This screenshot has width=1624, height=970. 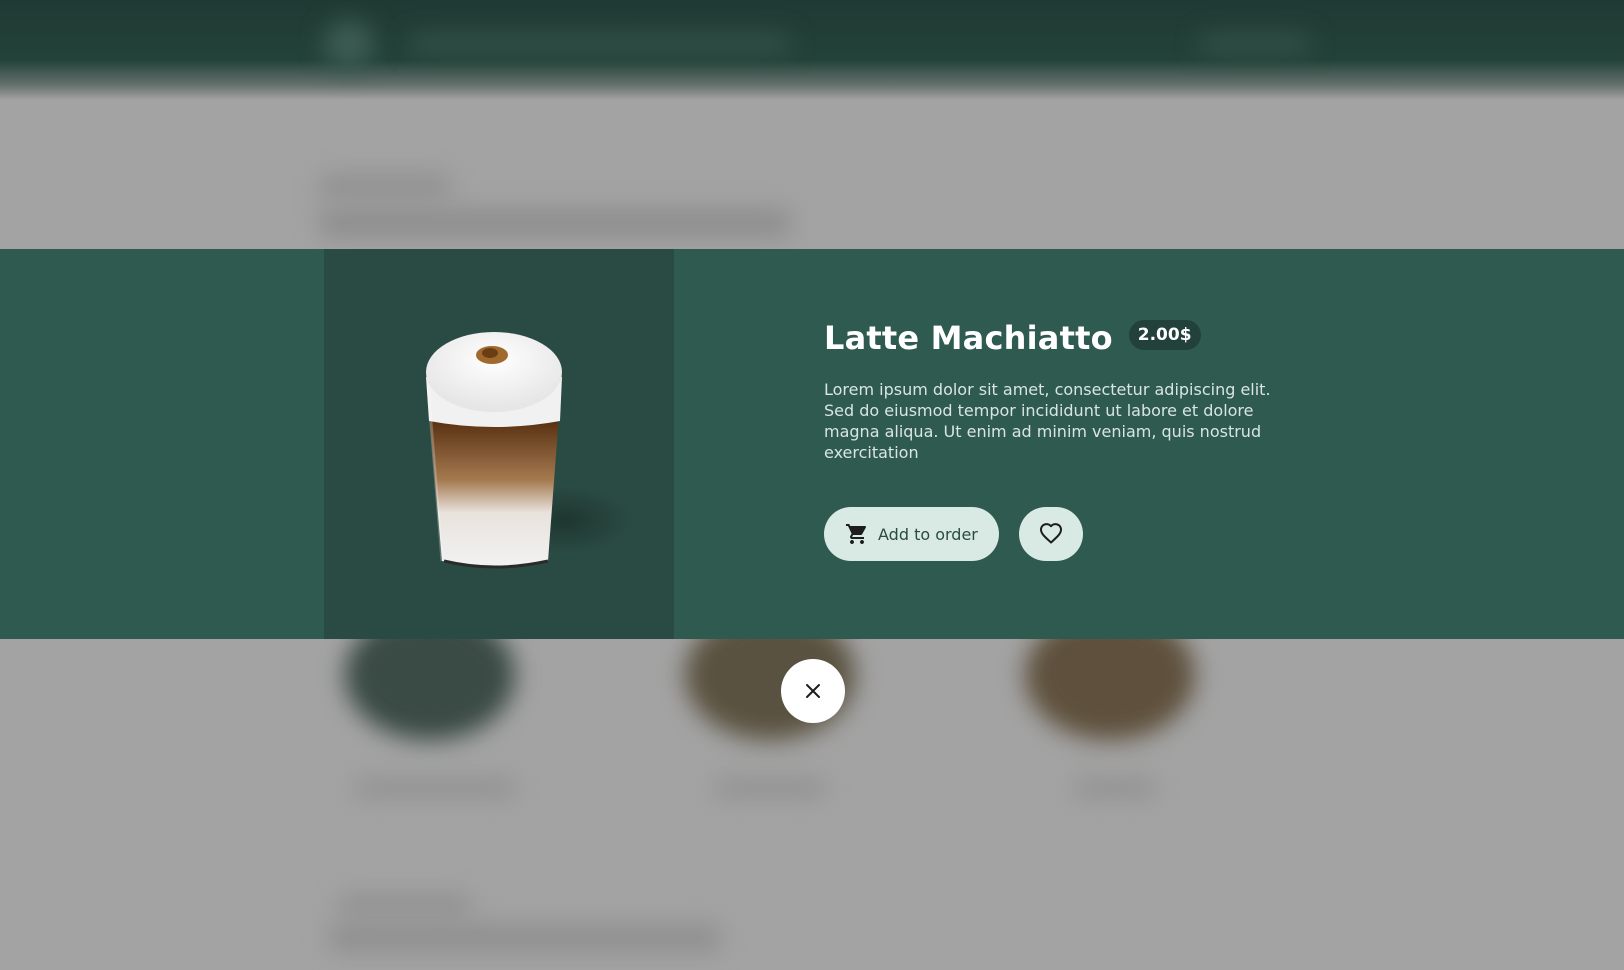 I want to click on cart-icon, so click(x=857, y=534).